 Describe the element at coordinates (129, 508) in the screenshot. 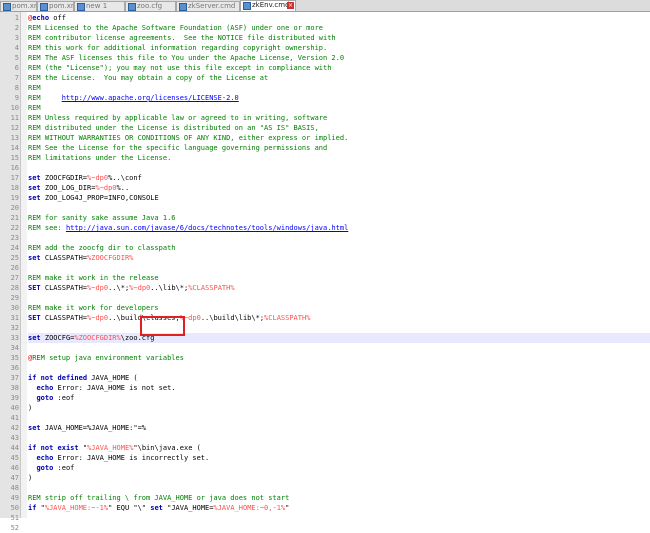

I see `code-token: " EQU "\"` at that location.